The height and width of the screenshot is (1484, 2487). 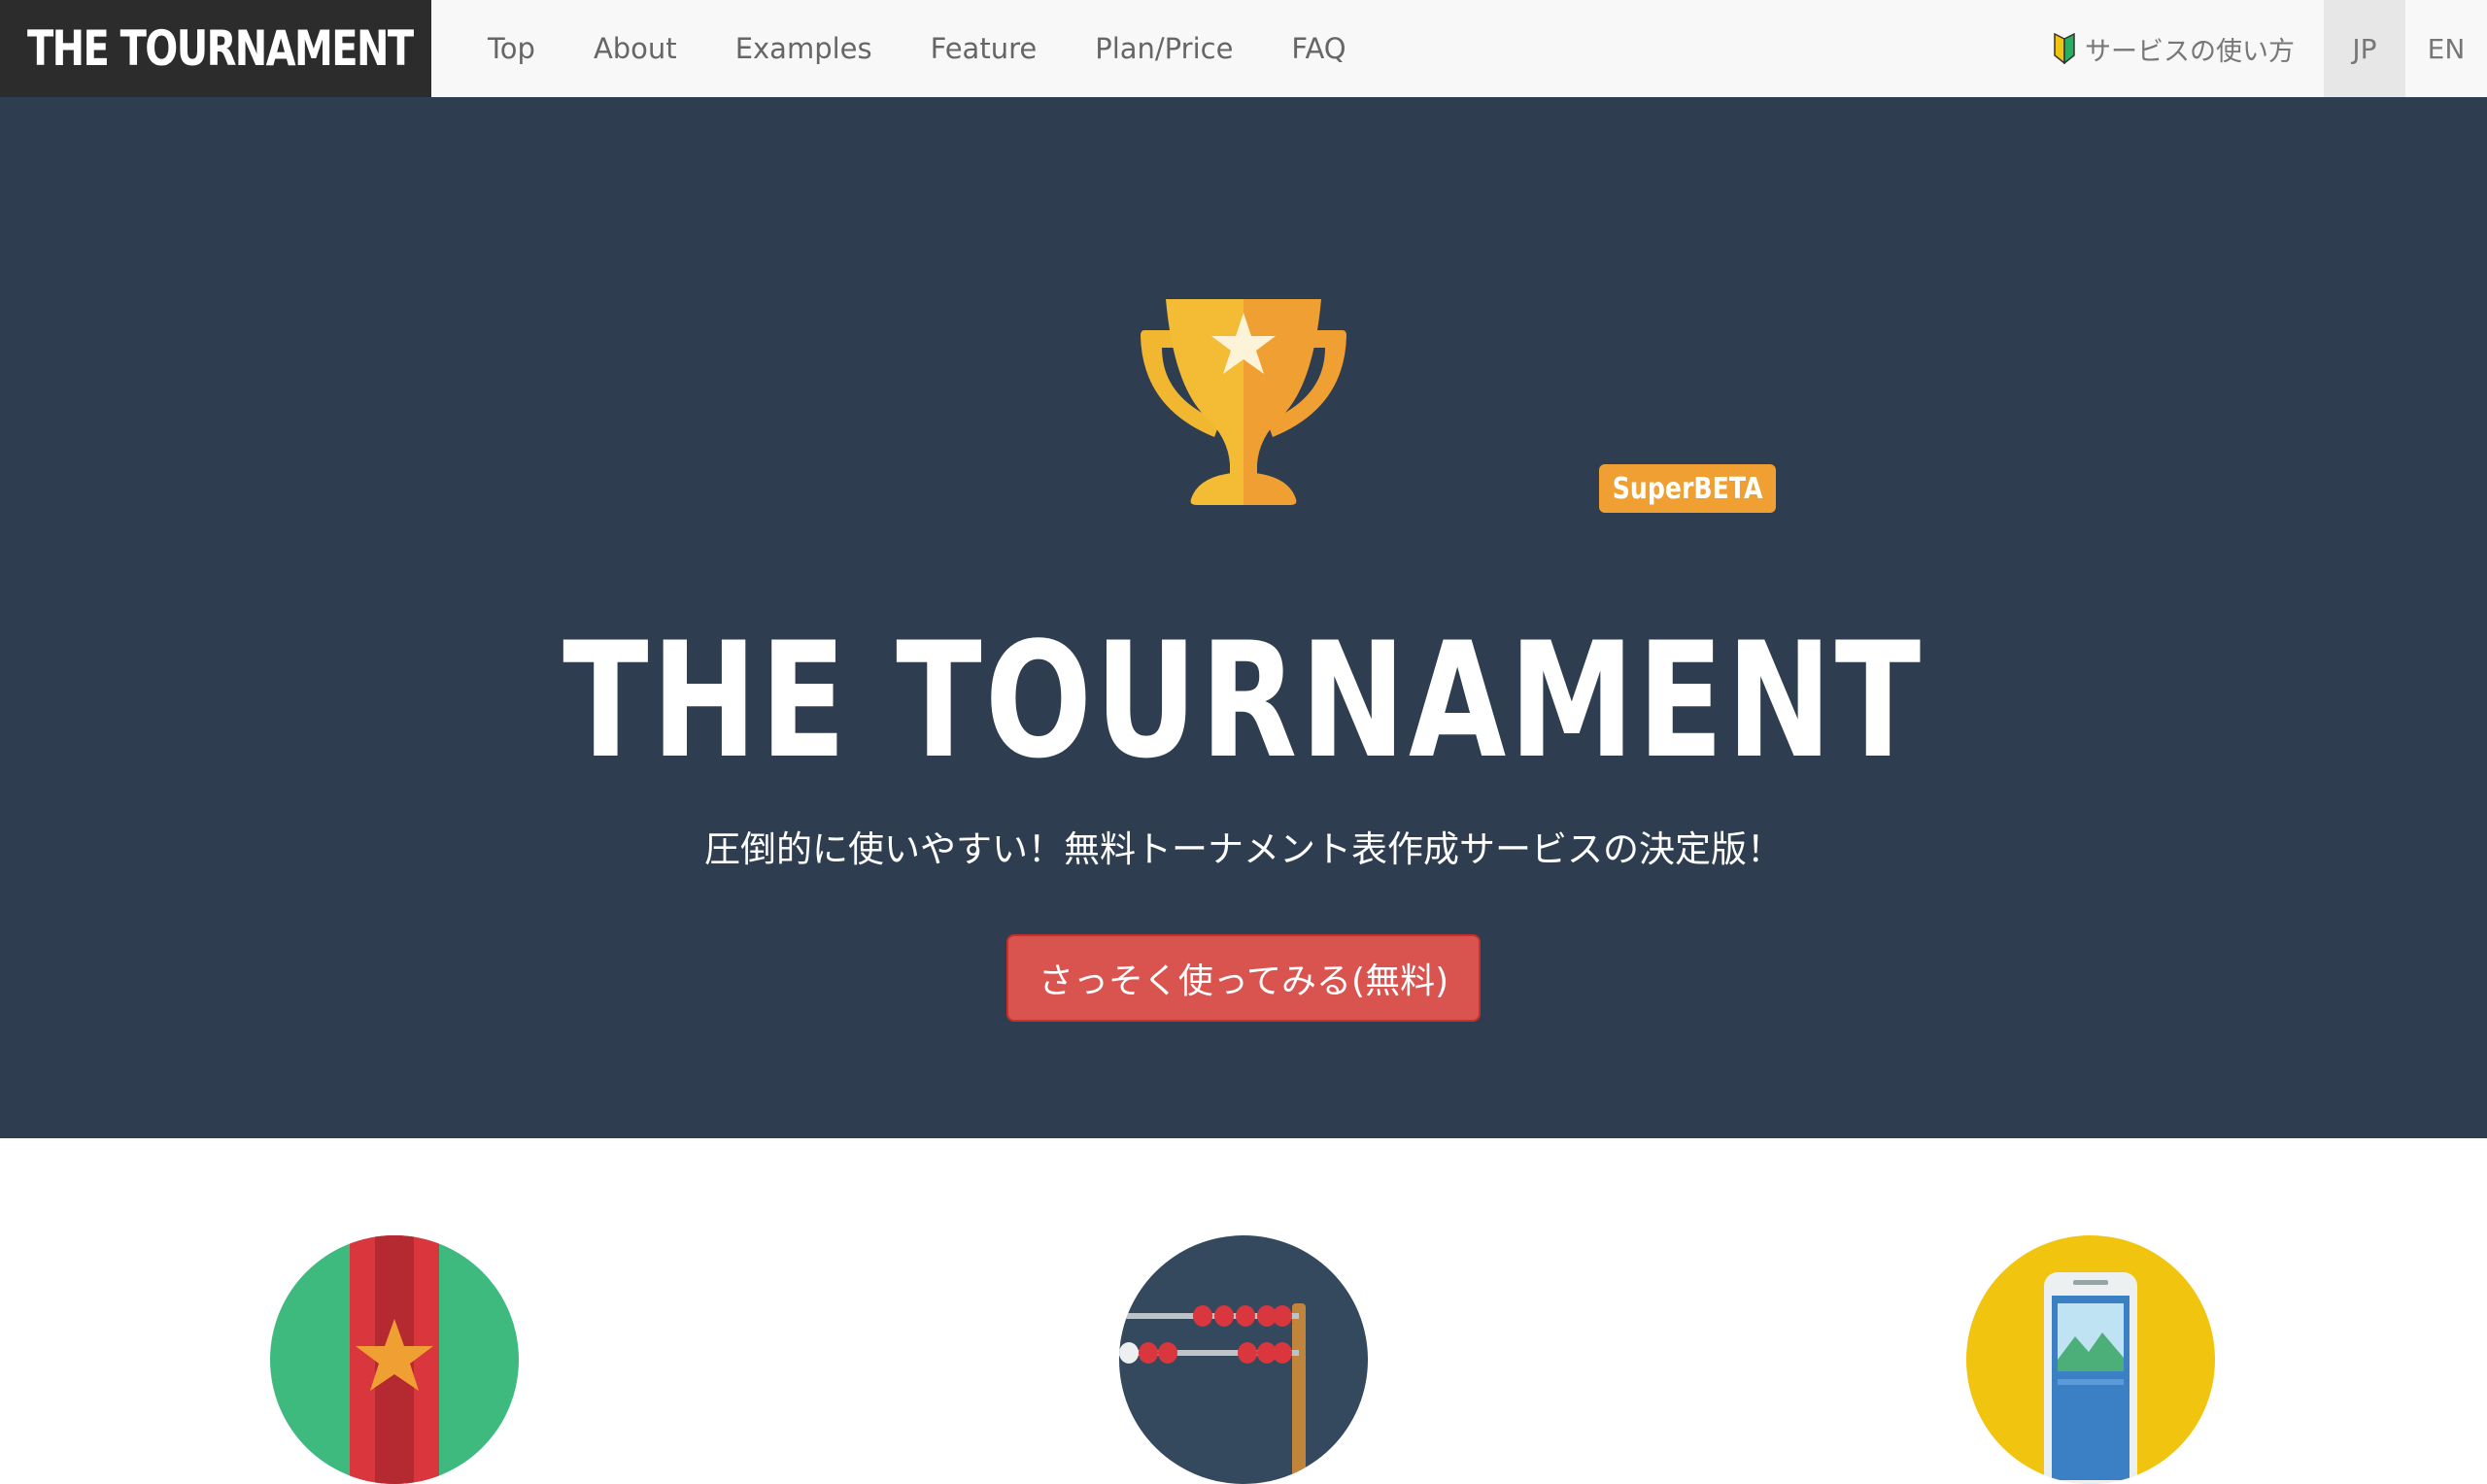 I want to click on lang-jp: JP, so click(x=2364, y=48).